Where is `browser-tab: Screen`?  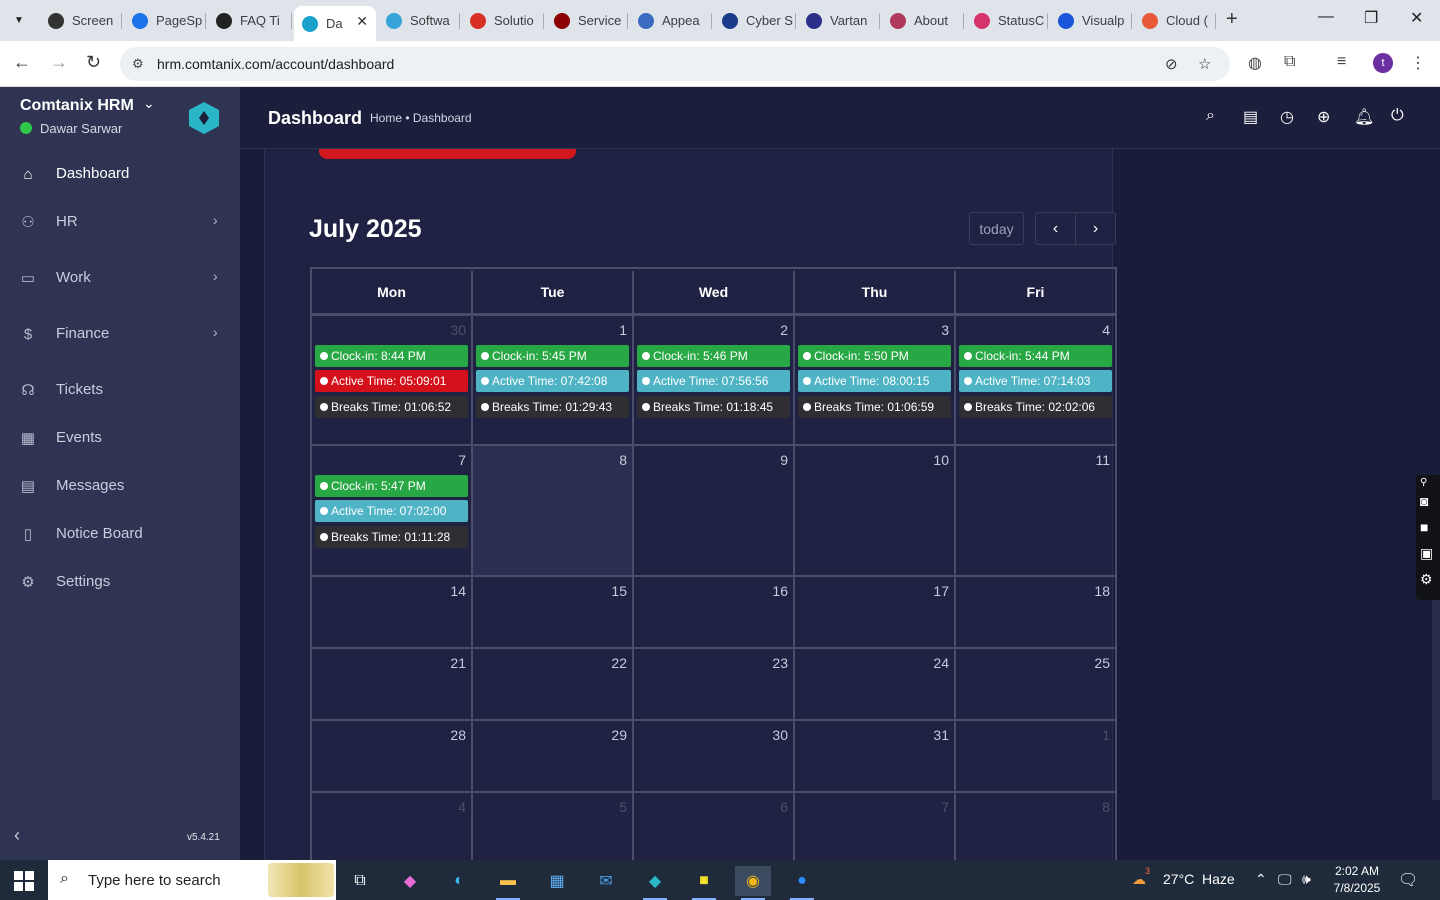
browser-tab: Screen is located at coordinates (81, 20).